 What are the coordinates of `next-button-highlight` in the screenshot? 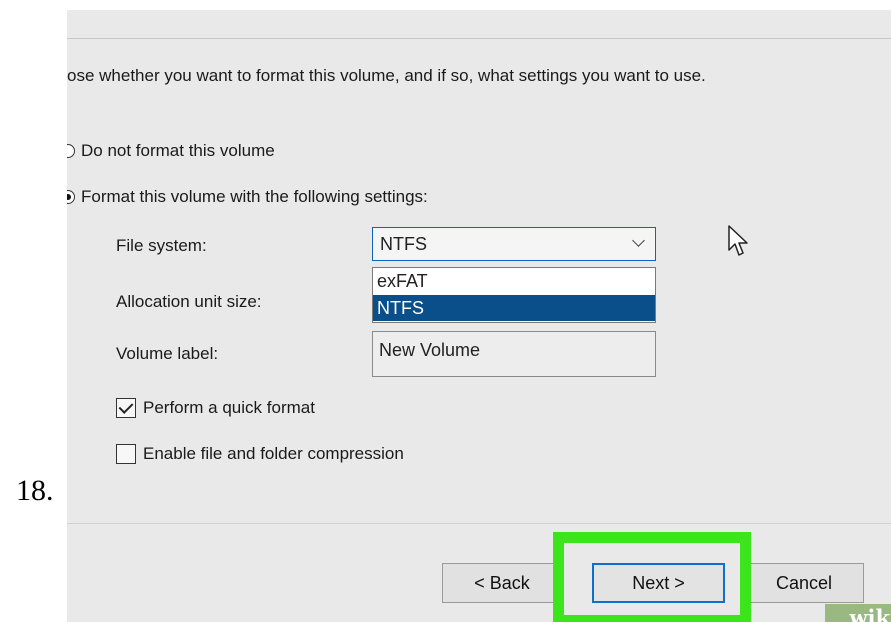 It's located at (652, 577).